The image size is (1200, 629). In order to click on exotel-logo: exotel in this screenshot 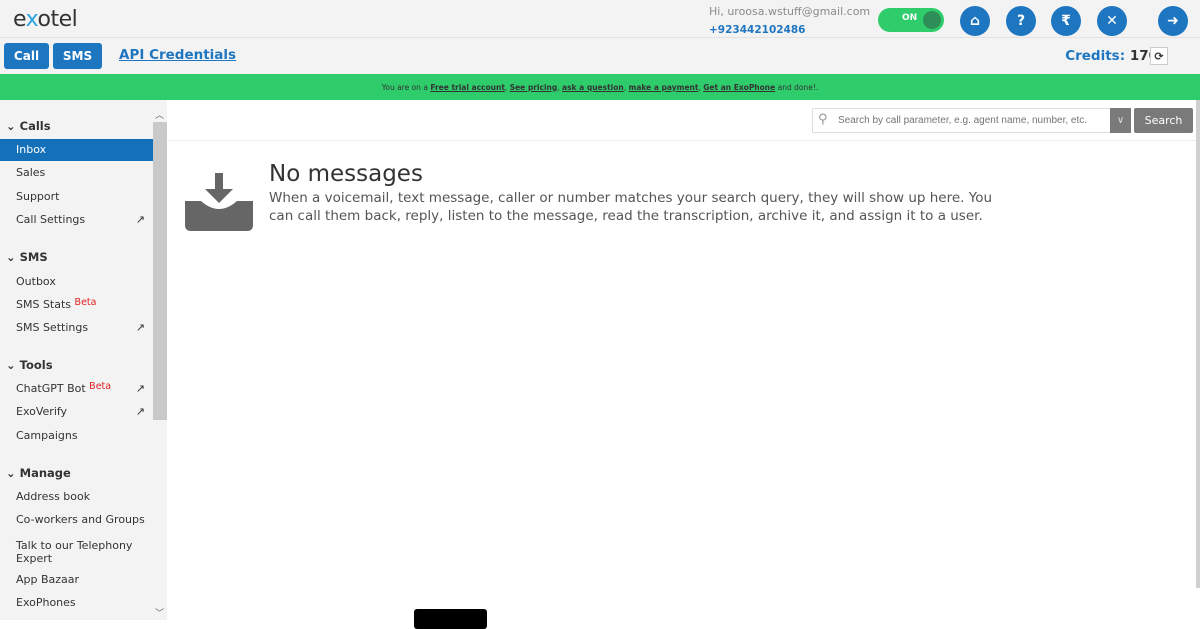, I will do `click(45, 19)`.